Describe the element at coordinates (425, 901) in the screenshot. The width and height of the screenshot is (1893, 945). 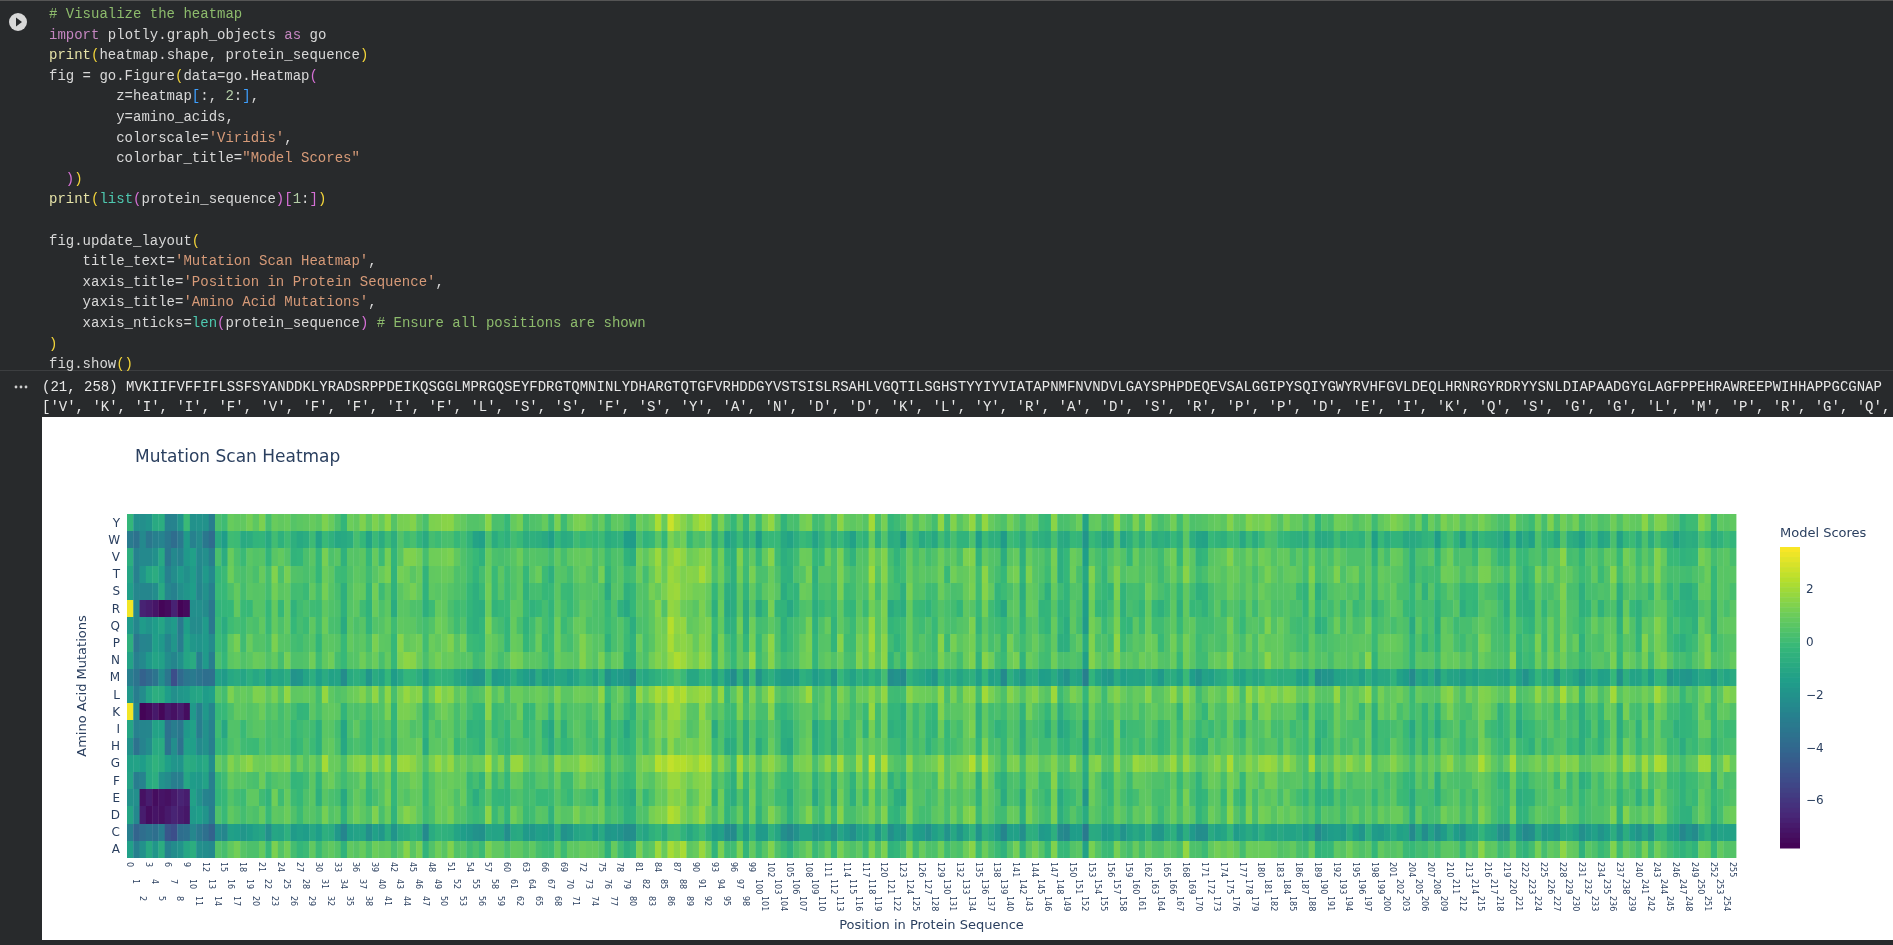
I see `x-tick-label: 47` at that location.